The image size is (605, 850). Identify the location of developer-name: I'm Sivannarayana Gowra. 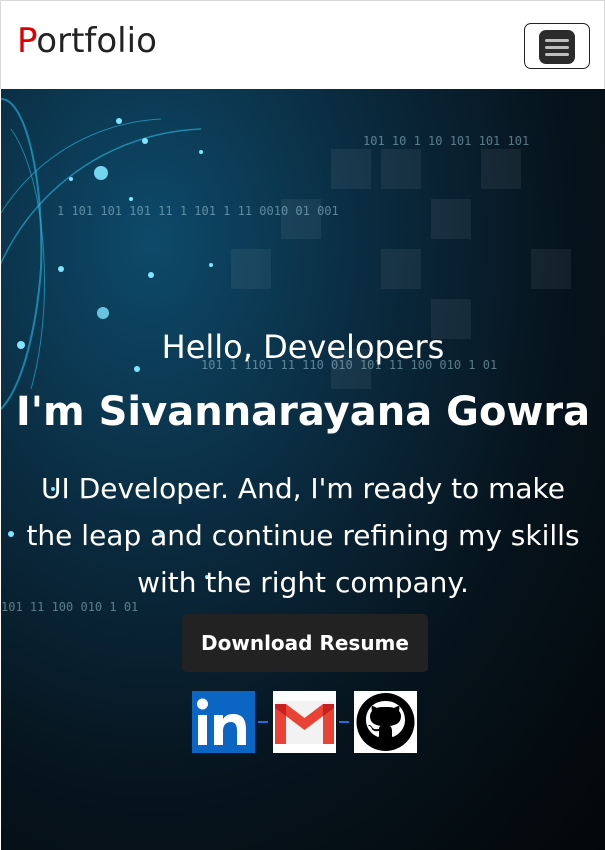
(303, 412).